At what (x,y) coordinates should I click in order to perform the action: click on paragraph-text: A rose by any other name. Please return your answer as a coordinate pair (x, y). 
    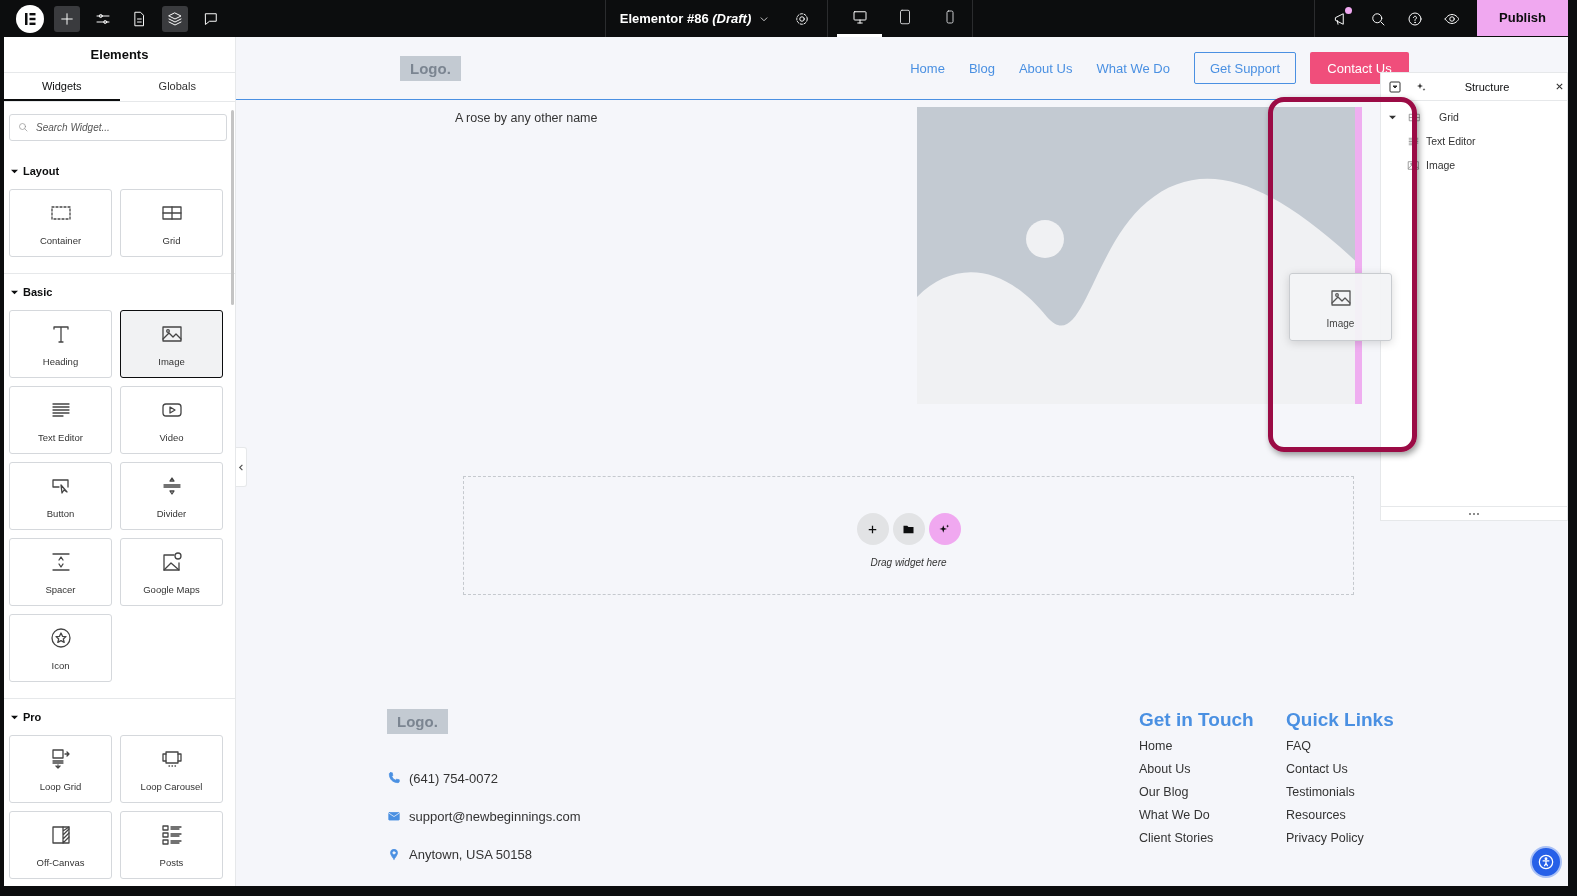
    Looking at the image, I should click on (527, 119).